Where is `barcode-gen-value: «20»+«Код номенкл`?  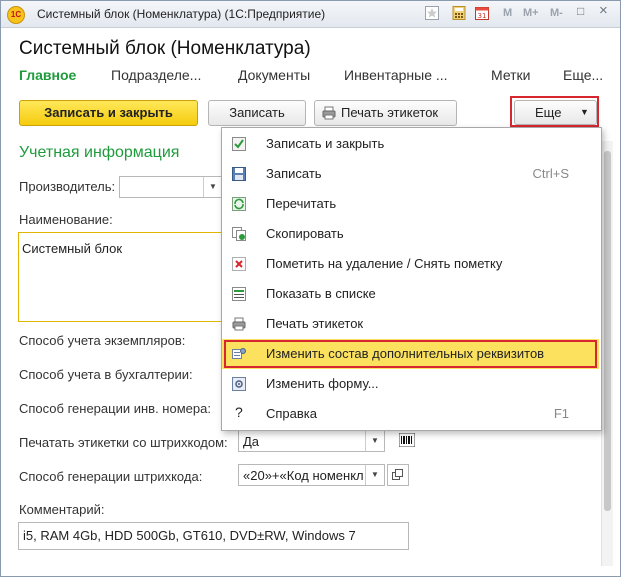
barcode-gen-value: «20»+«Код номенкл is located at coordinates (303, 475).